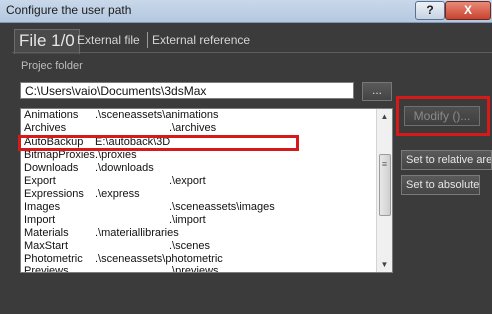 This screenshot has height=314, width=492. What do you see at coordinates (137, 233) in the screenshot?
I see `path-value: .\materiallibraries` at bounding box center [137, 233].